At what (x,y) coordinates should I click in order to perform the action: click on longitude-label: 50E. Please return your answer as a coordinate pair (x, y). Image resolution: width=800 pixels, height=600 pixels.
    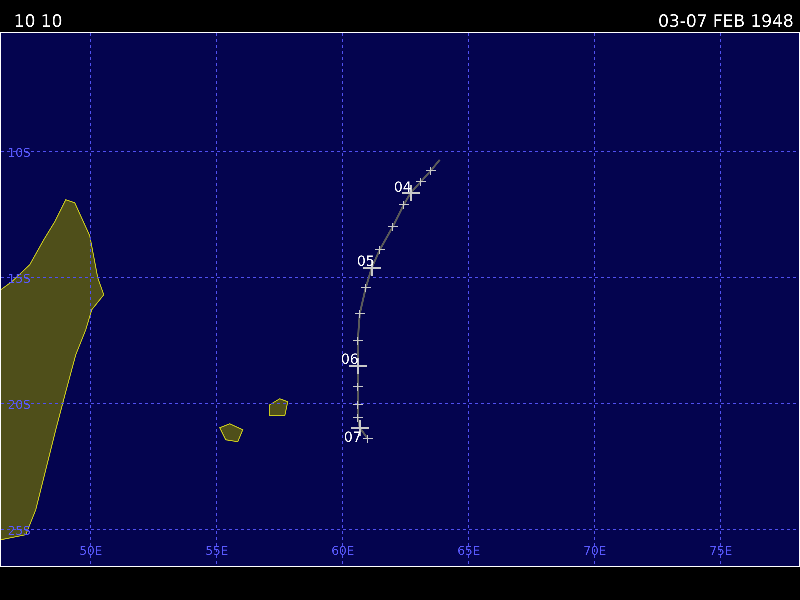
    Looking at the image, I should click on (91, 551).